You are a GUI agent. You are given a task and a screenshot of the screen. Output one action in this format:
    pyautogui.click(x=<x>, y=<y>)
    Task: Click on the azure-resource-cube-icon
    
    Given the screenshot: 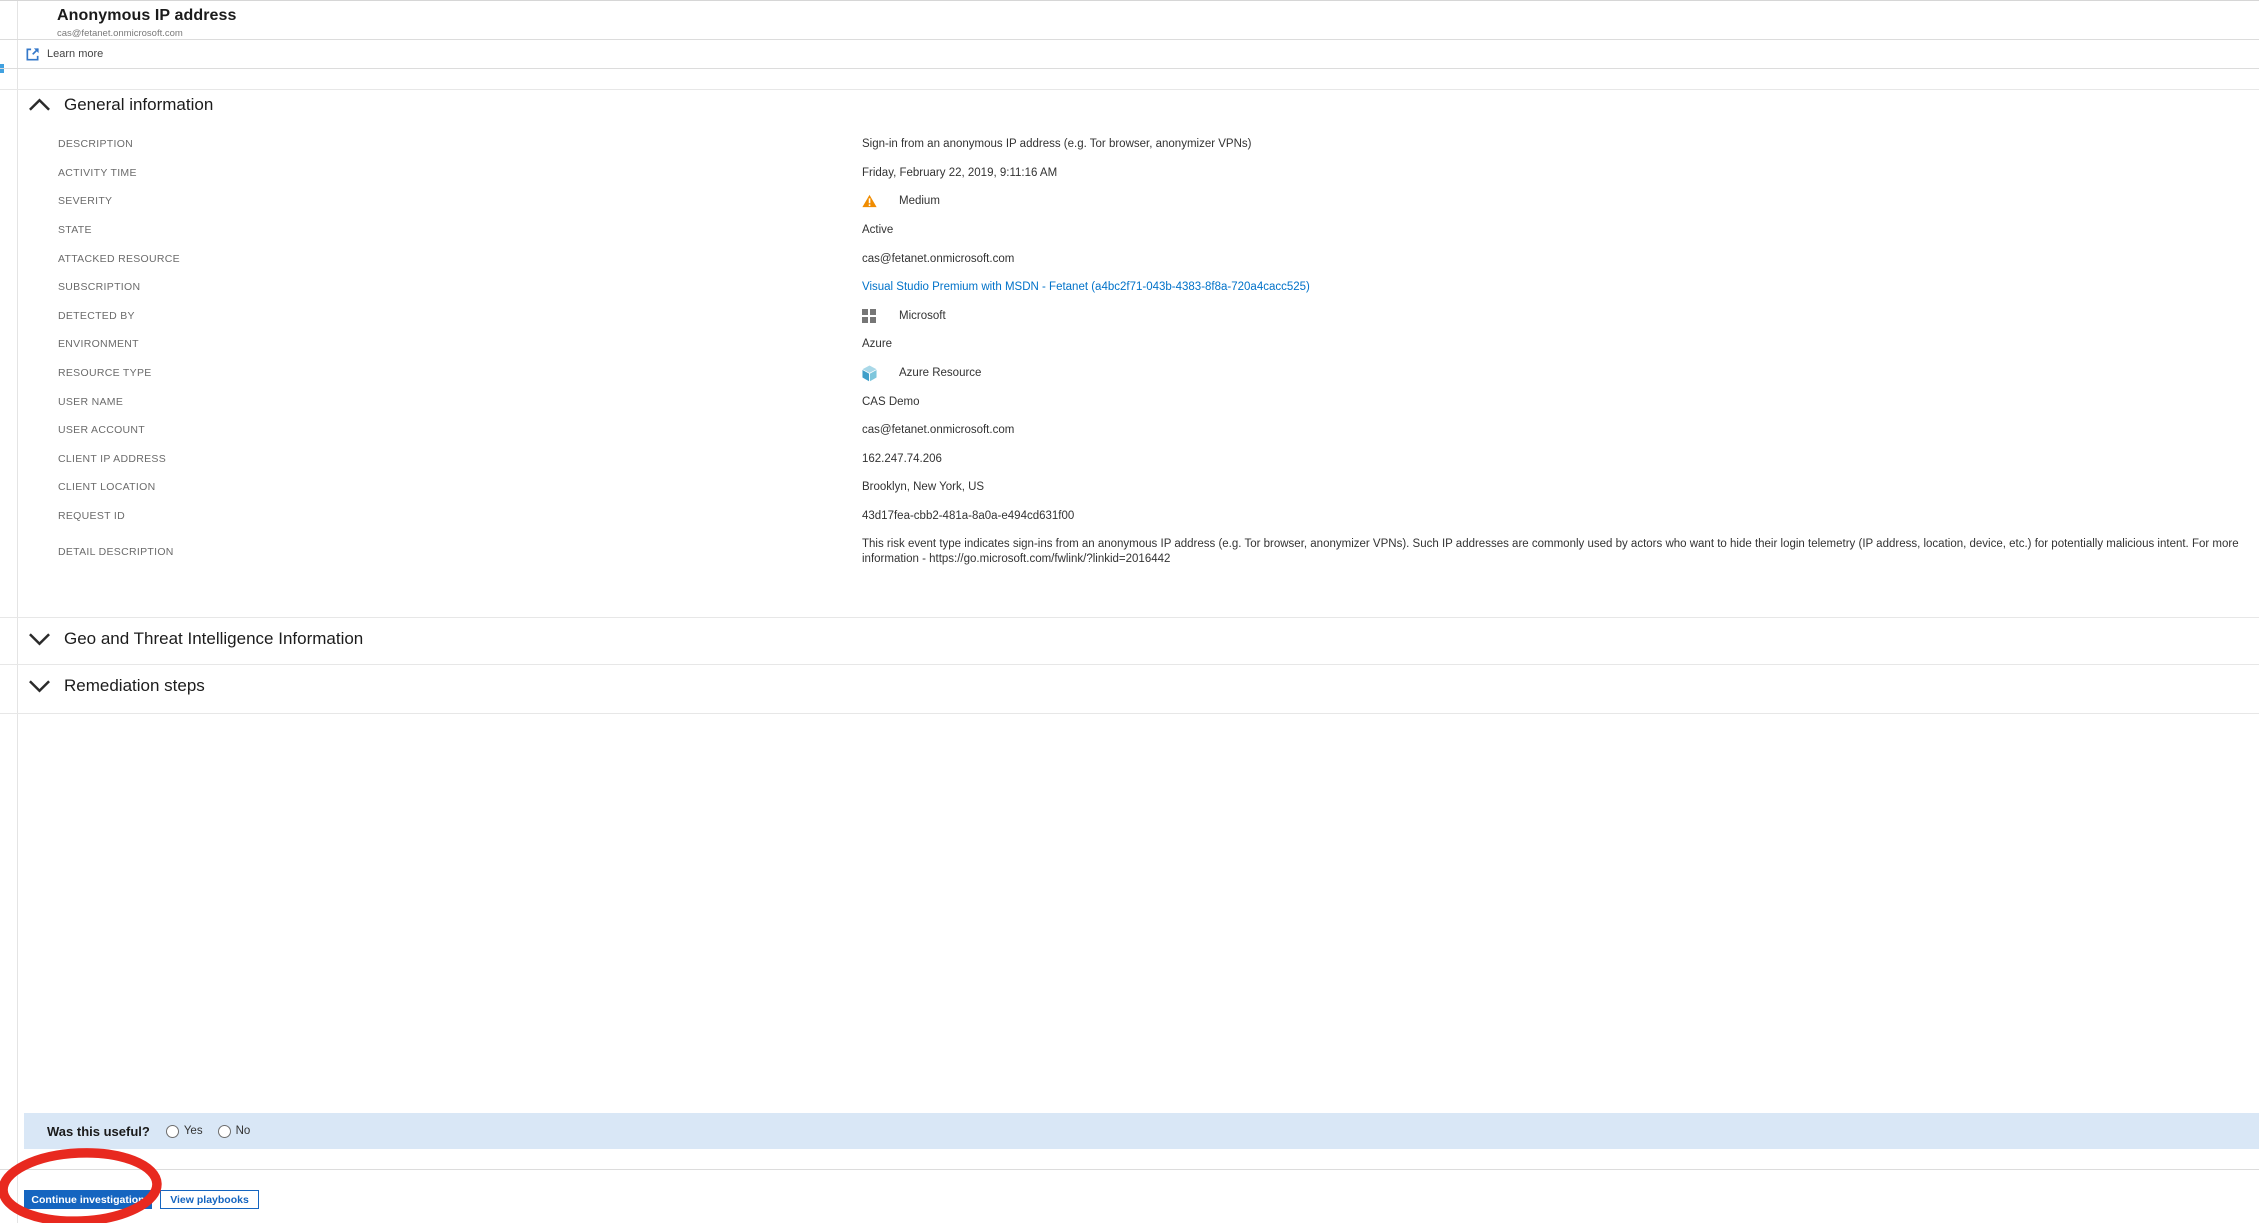 What is the action you would take?
    pyautogui.click(x=870, y=373)
    